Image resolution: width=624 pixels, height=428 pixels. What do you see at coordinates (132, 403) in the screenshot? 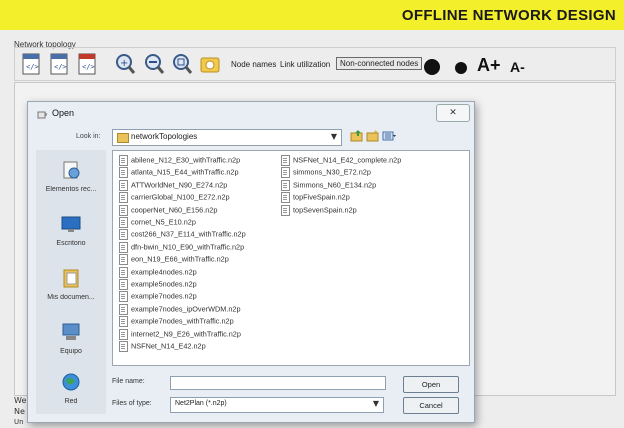
I see `file-type-label: Files of type:` at bounding box center [132, 403].